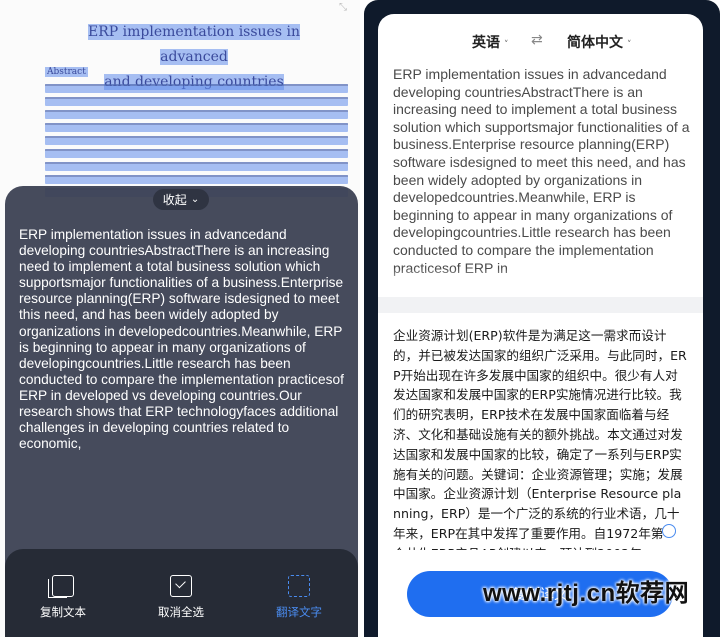  Describe the element at coordinates (66, 72) in the screenshot. I see `abstract-heading: Abstract` at that location.